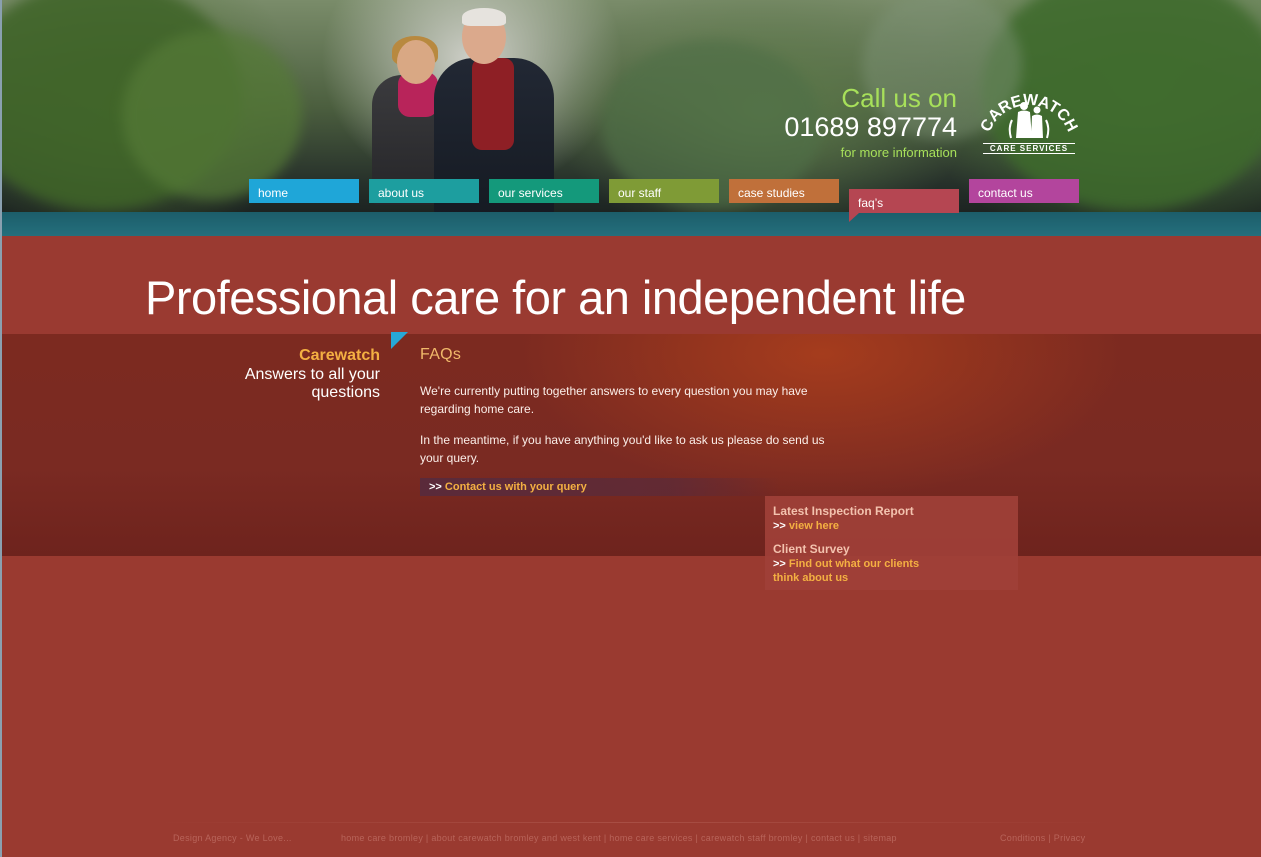 This screenshot has height=857, width=1261. What do you see at coordinates (898, 152) in the screenshot?
I see `more-info-label: for more information` at bounding box center [898, 152].